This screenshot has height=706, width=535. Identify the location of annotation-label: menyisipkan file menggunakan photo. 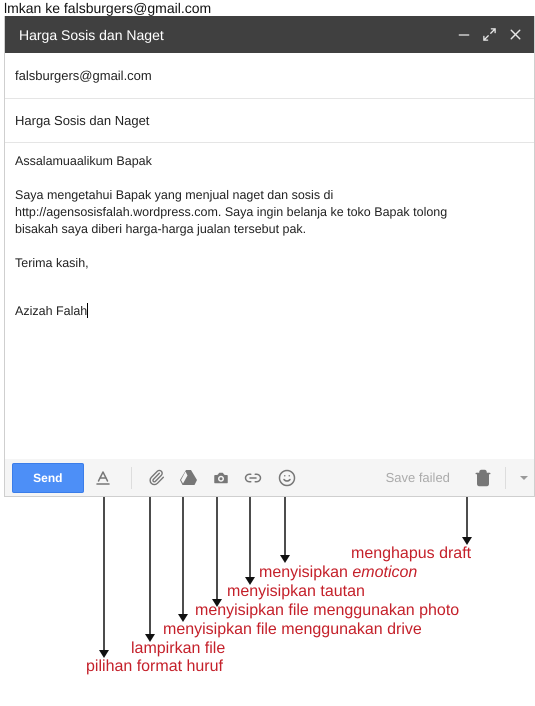
(327, 610).